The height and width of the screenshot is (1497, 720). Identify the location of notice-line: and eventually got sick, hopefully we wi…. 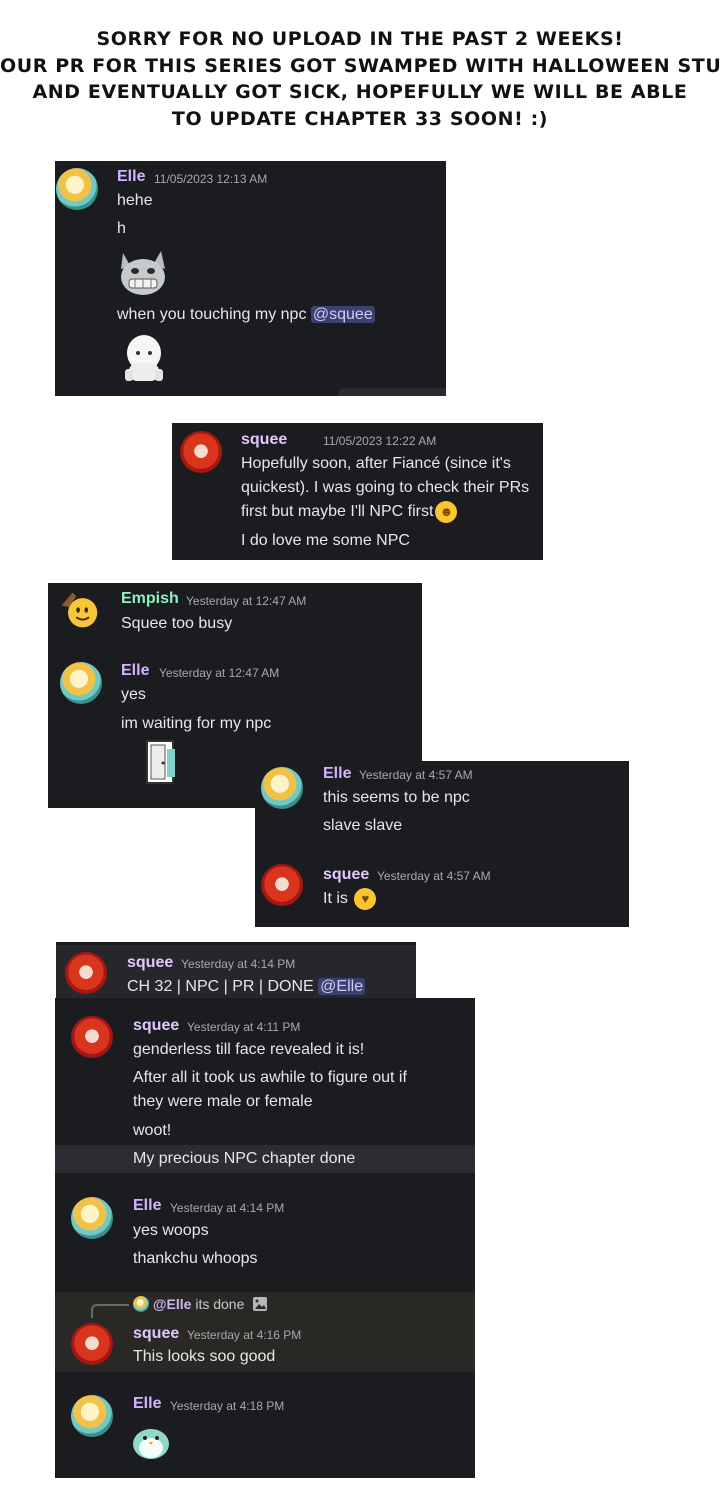
(360, 92).